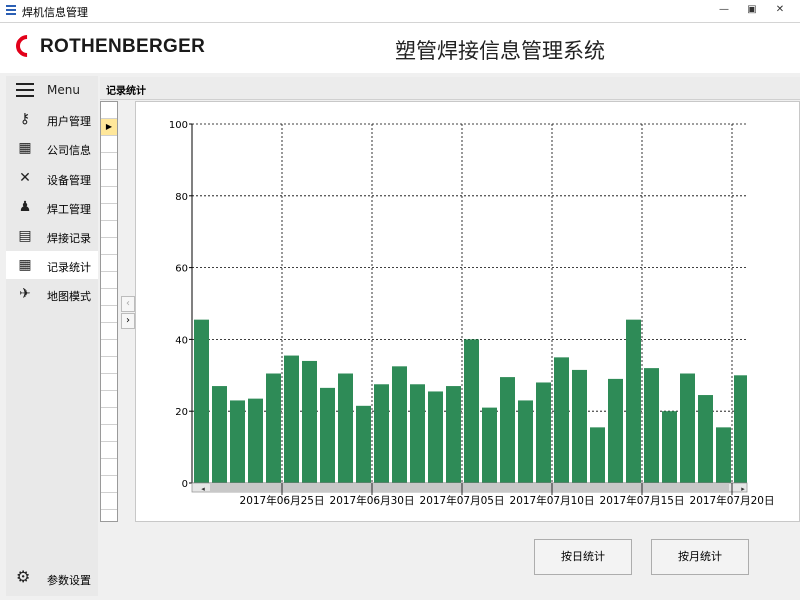  Describe the element at coordinates (178, 125) in the screenshot. I see `y-tick-label: 100` at that location.